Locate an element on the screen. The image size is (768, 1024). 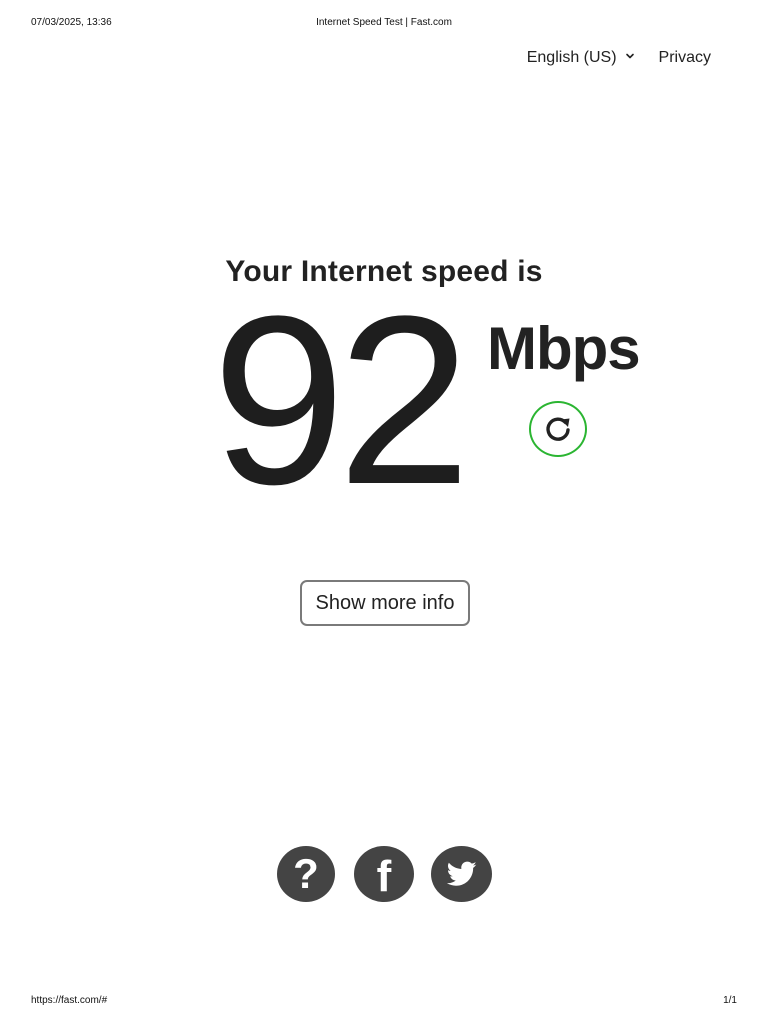
twitter-icon is located at coordinates (461, 873).